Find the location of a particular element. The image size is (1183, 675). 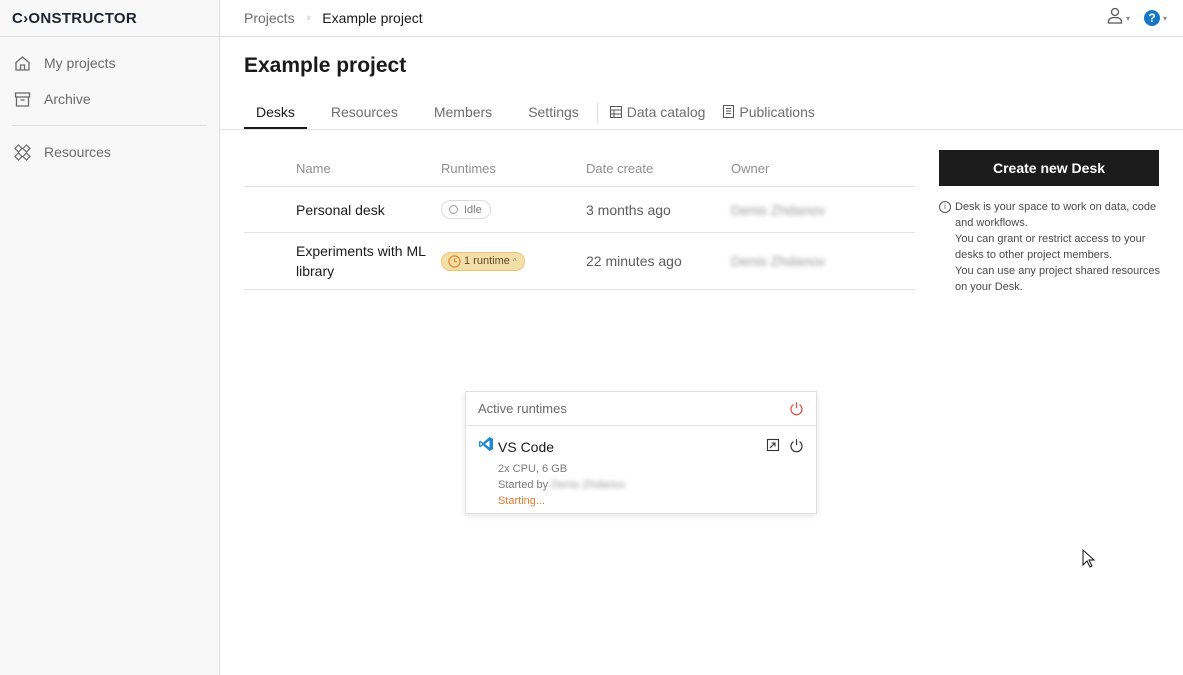

tab-resources: Resources is located at coordinates (364, 112).